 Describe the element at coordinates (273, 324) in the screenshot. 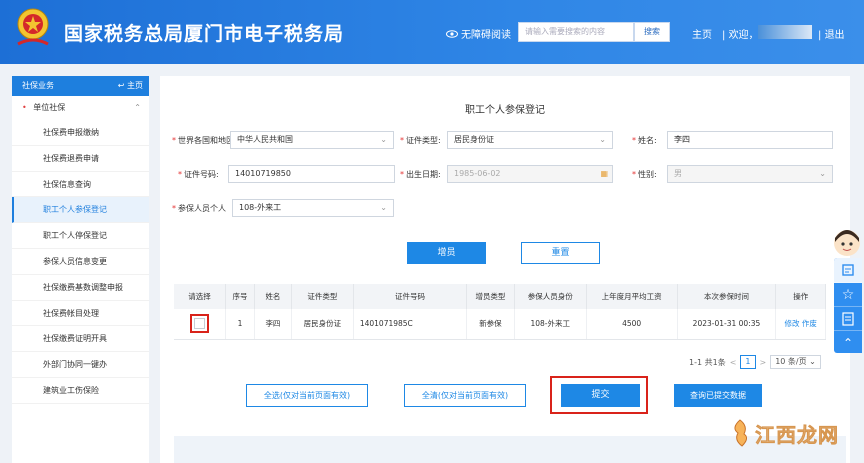

I see `cell-name: 李四` at that location.